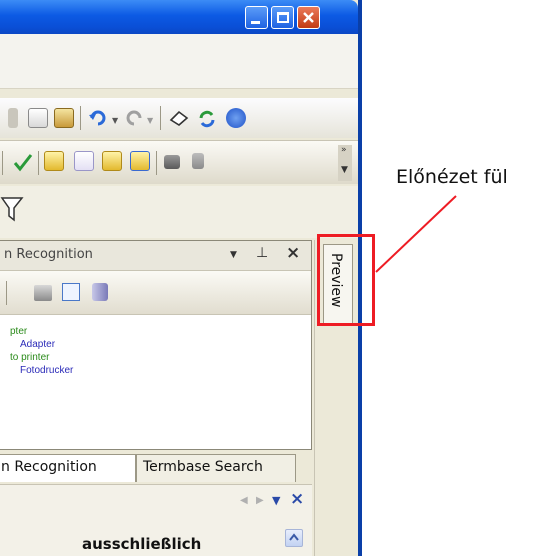 The image size is (555, 556). I want to click on maximize-button, so click(282, 17).